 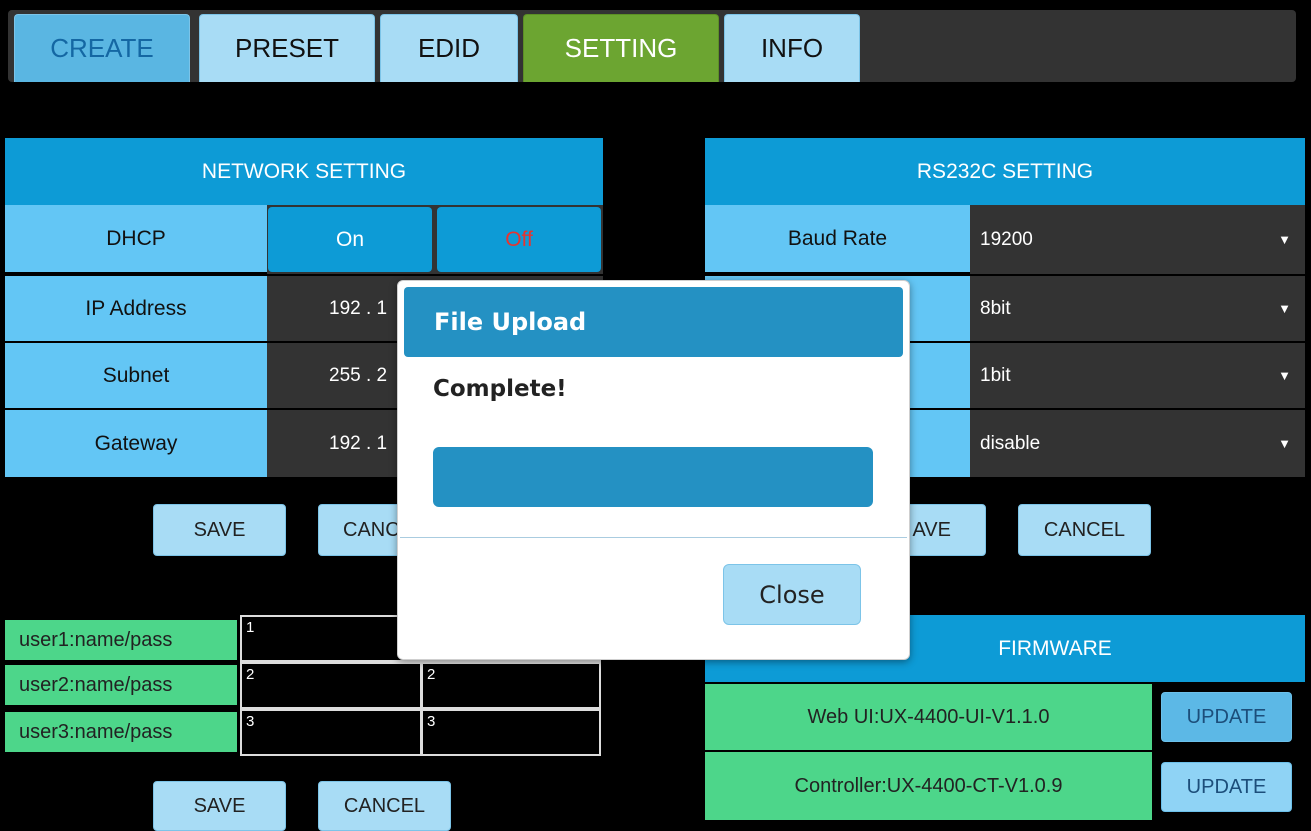 I want to click on network-save-button: SAVE, so click(x=219, y=530).